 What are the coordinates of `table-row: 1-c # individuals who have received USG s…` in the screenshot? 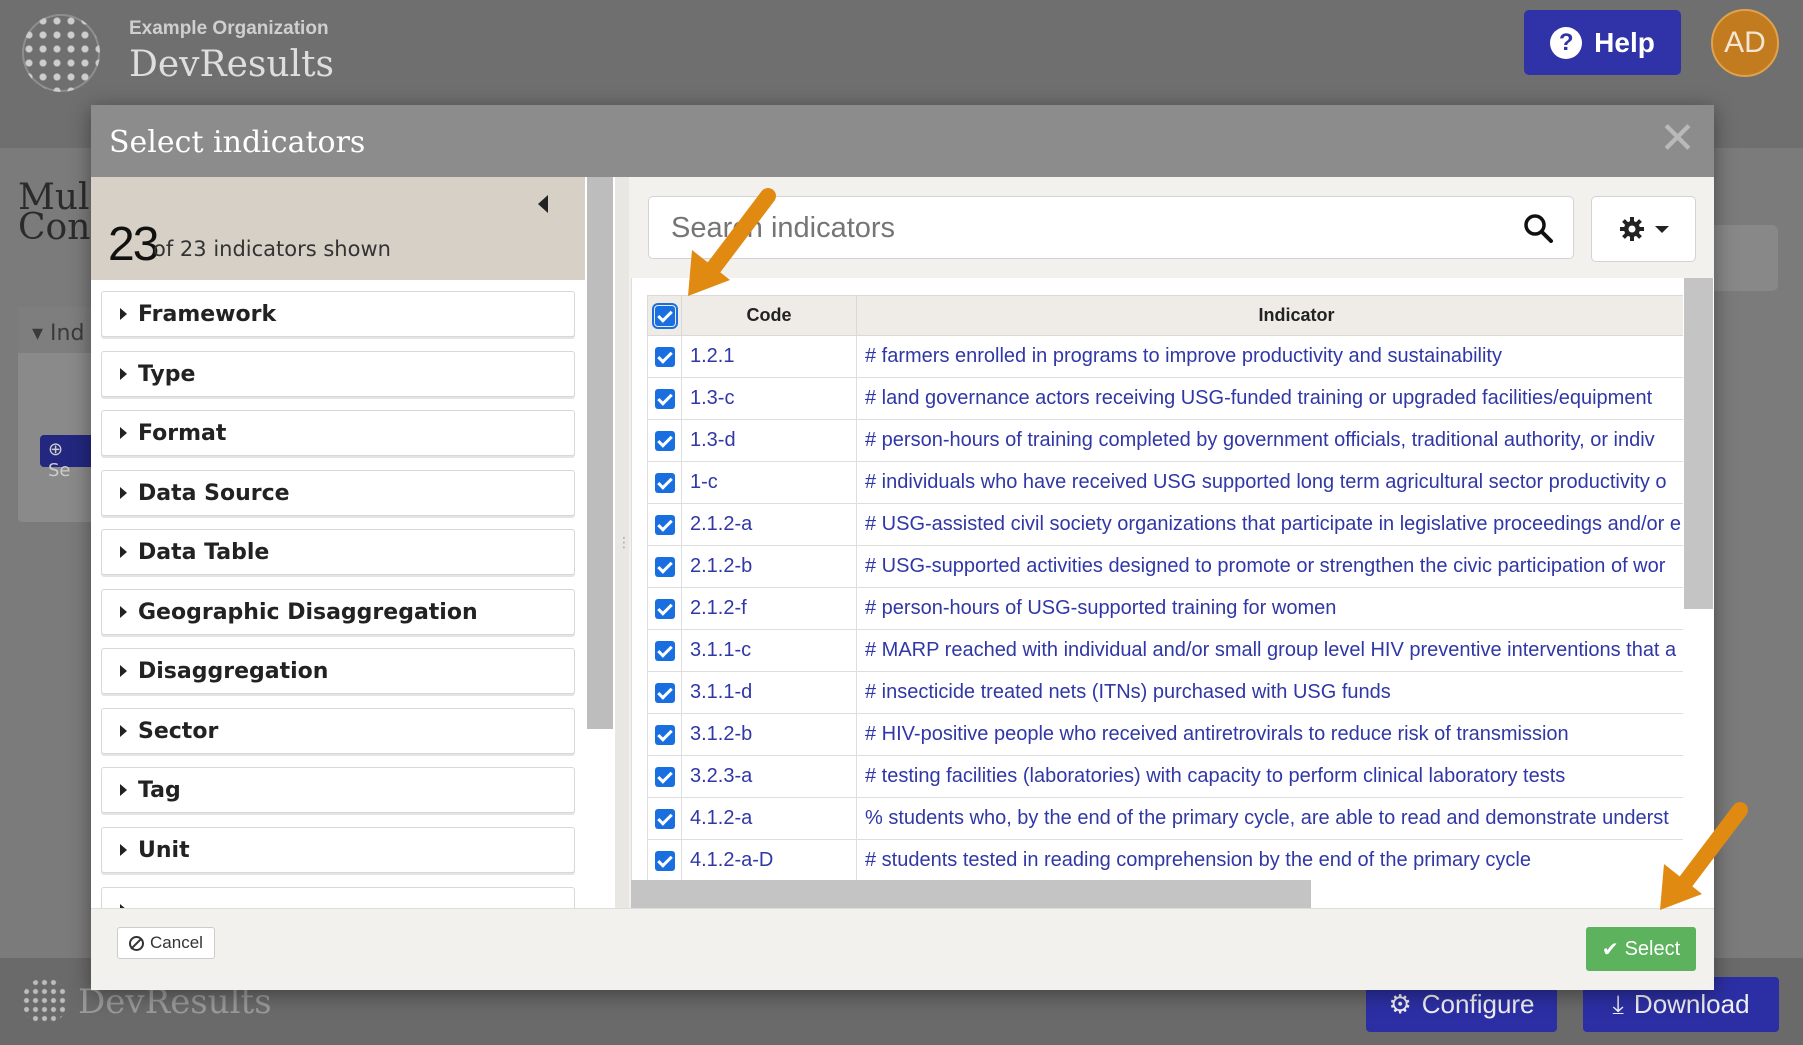 It's located at (1165, 482).